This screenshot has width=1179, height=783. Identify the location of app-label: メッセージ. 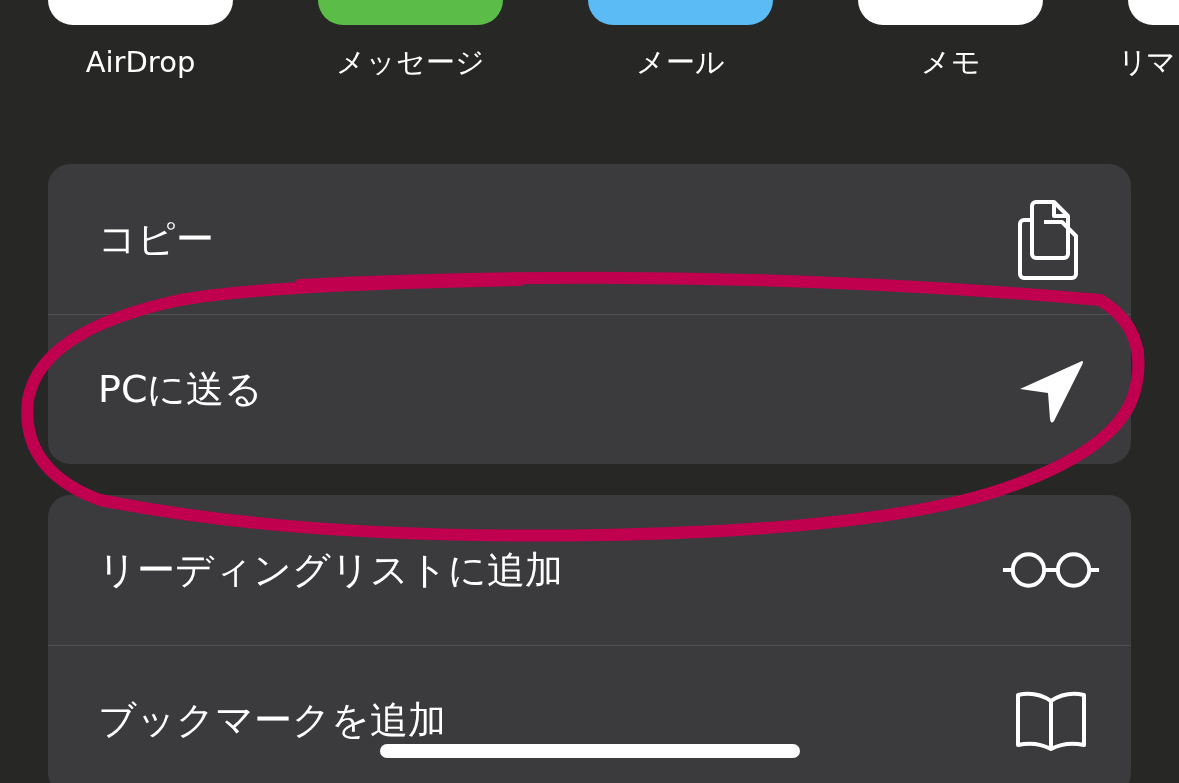
(410, 62).